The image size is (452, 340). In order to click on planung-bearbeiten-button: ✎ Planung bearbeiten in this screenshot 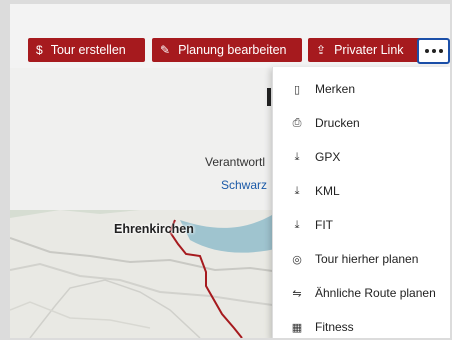, I will do `click(227, 50)`.